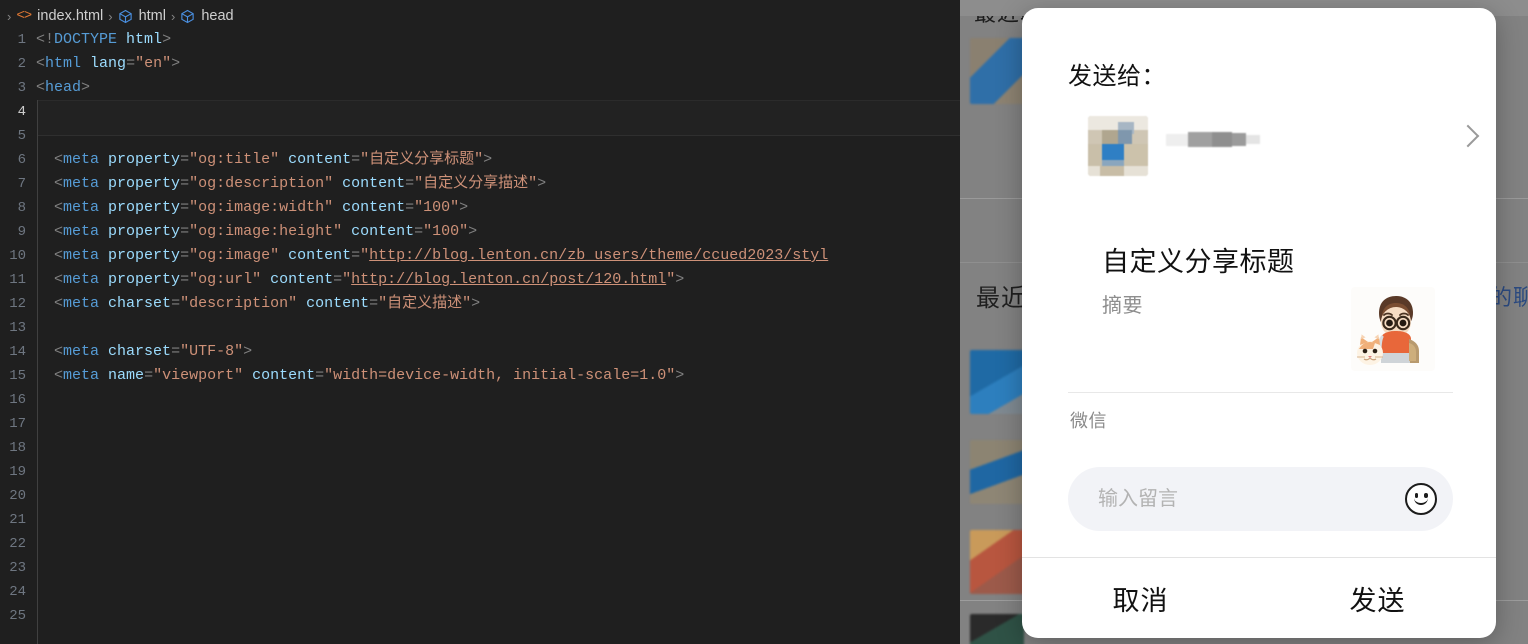 Image resolution: width=1528 pixels, height=644 pixels. Describe the element at coordinates (476, 183) in the screenshot. I see `code-token: "自定义分享描述"` at that location.